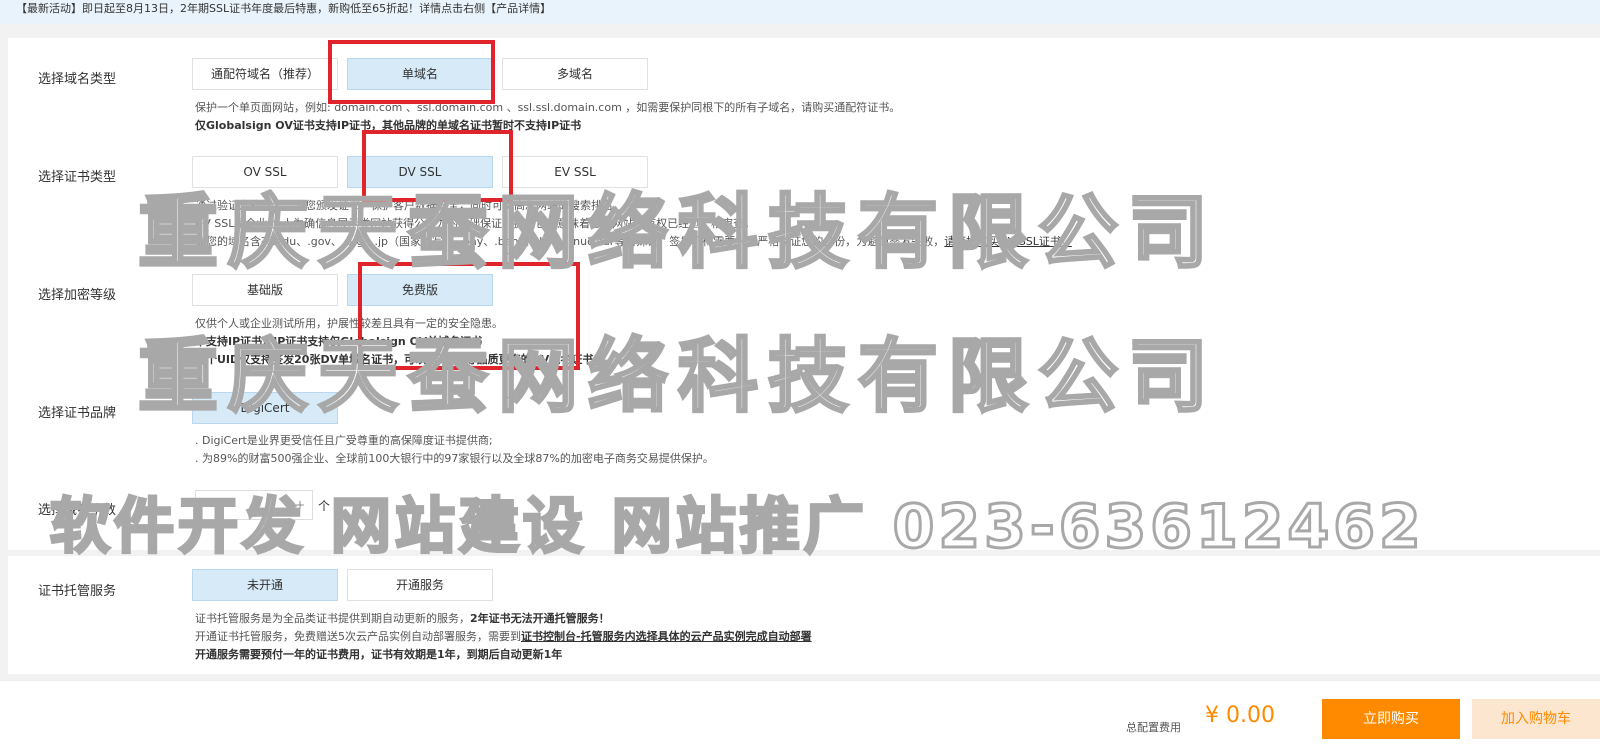 The image size is (1600, 749). I want to click on decrement-button: -, so click(208, 505).